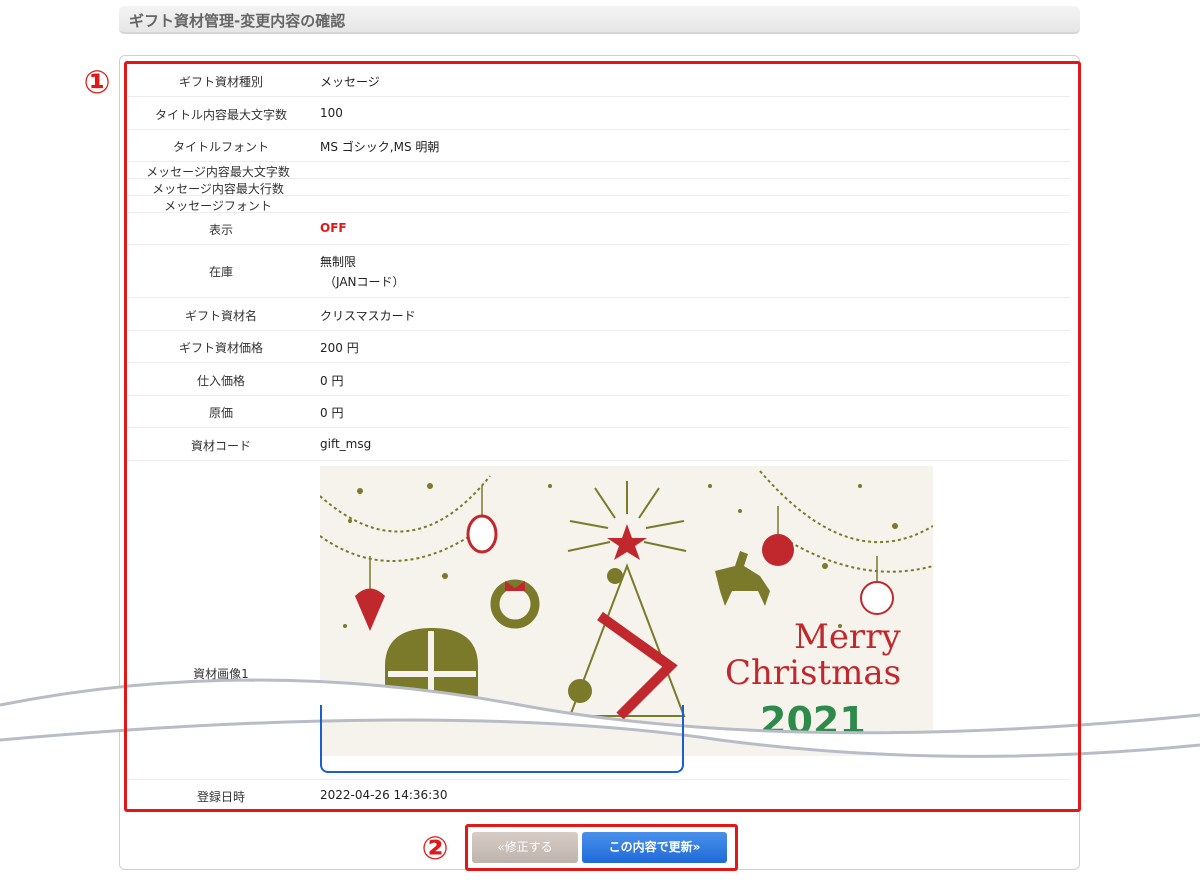  What do you see at coordinates (220, 82) in the screenshot?
I see `row-label: ギフト資材種別` at bounding box center [220, 82].